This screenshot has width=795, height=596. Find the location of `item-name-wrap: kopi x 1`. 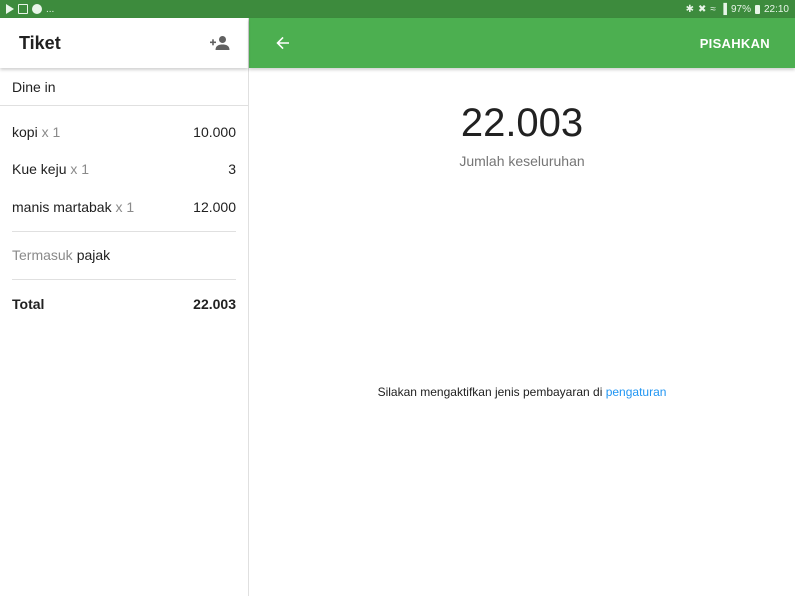

item-name-wrap: kopi x 1 is located at coordinates (36, 132).